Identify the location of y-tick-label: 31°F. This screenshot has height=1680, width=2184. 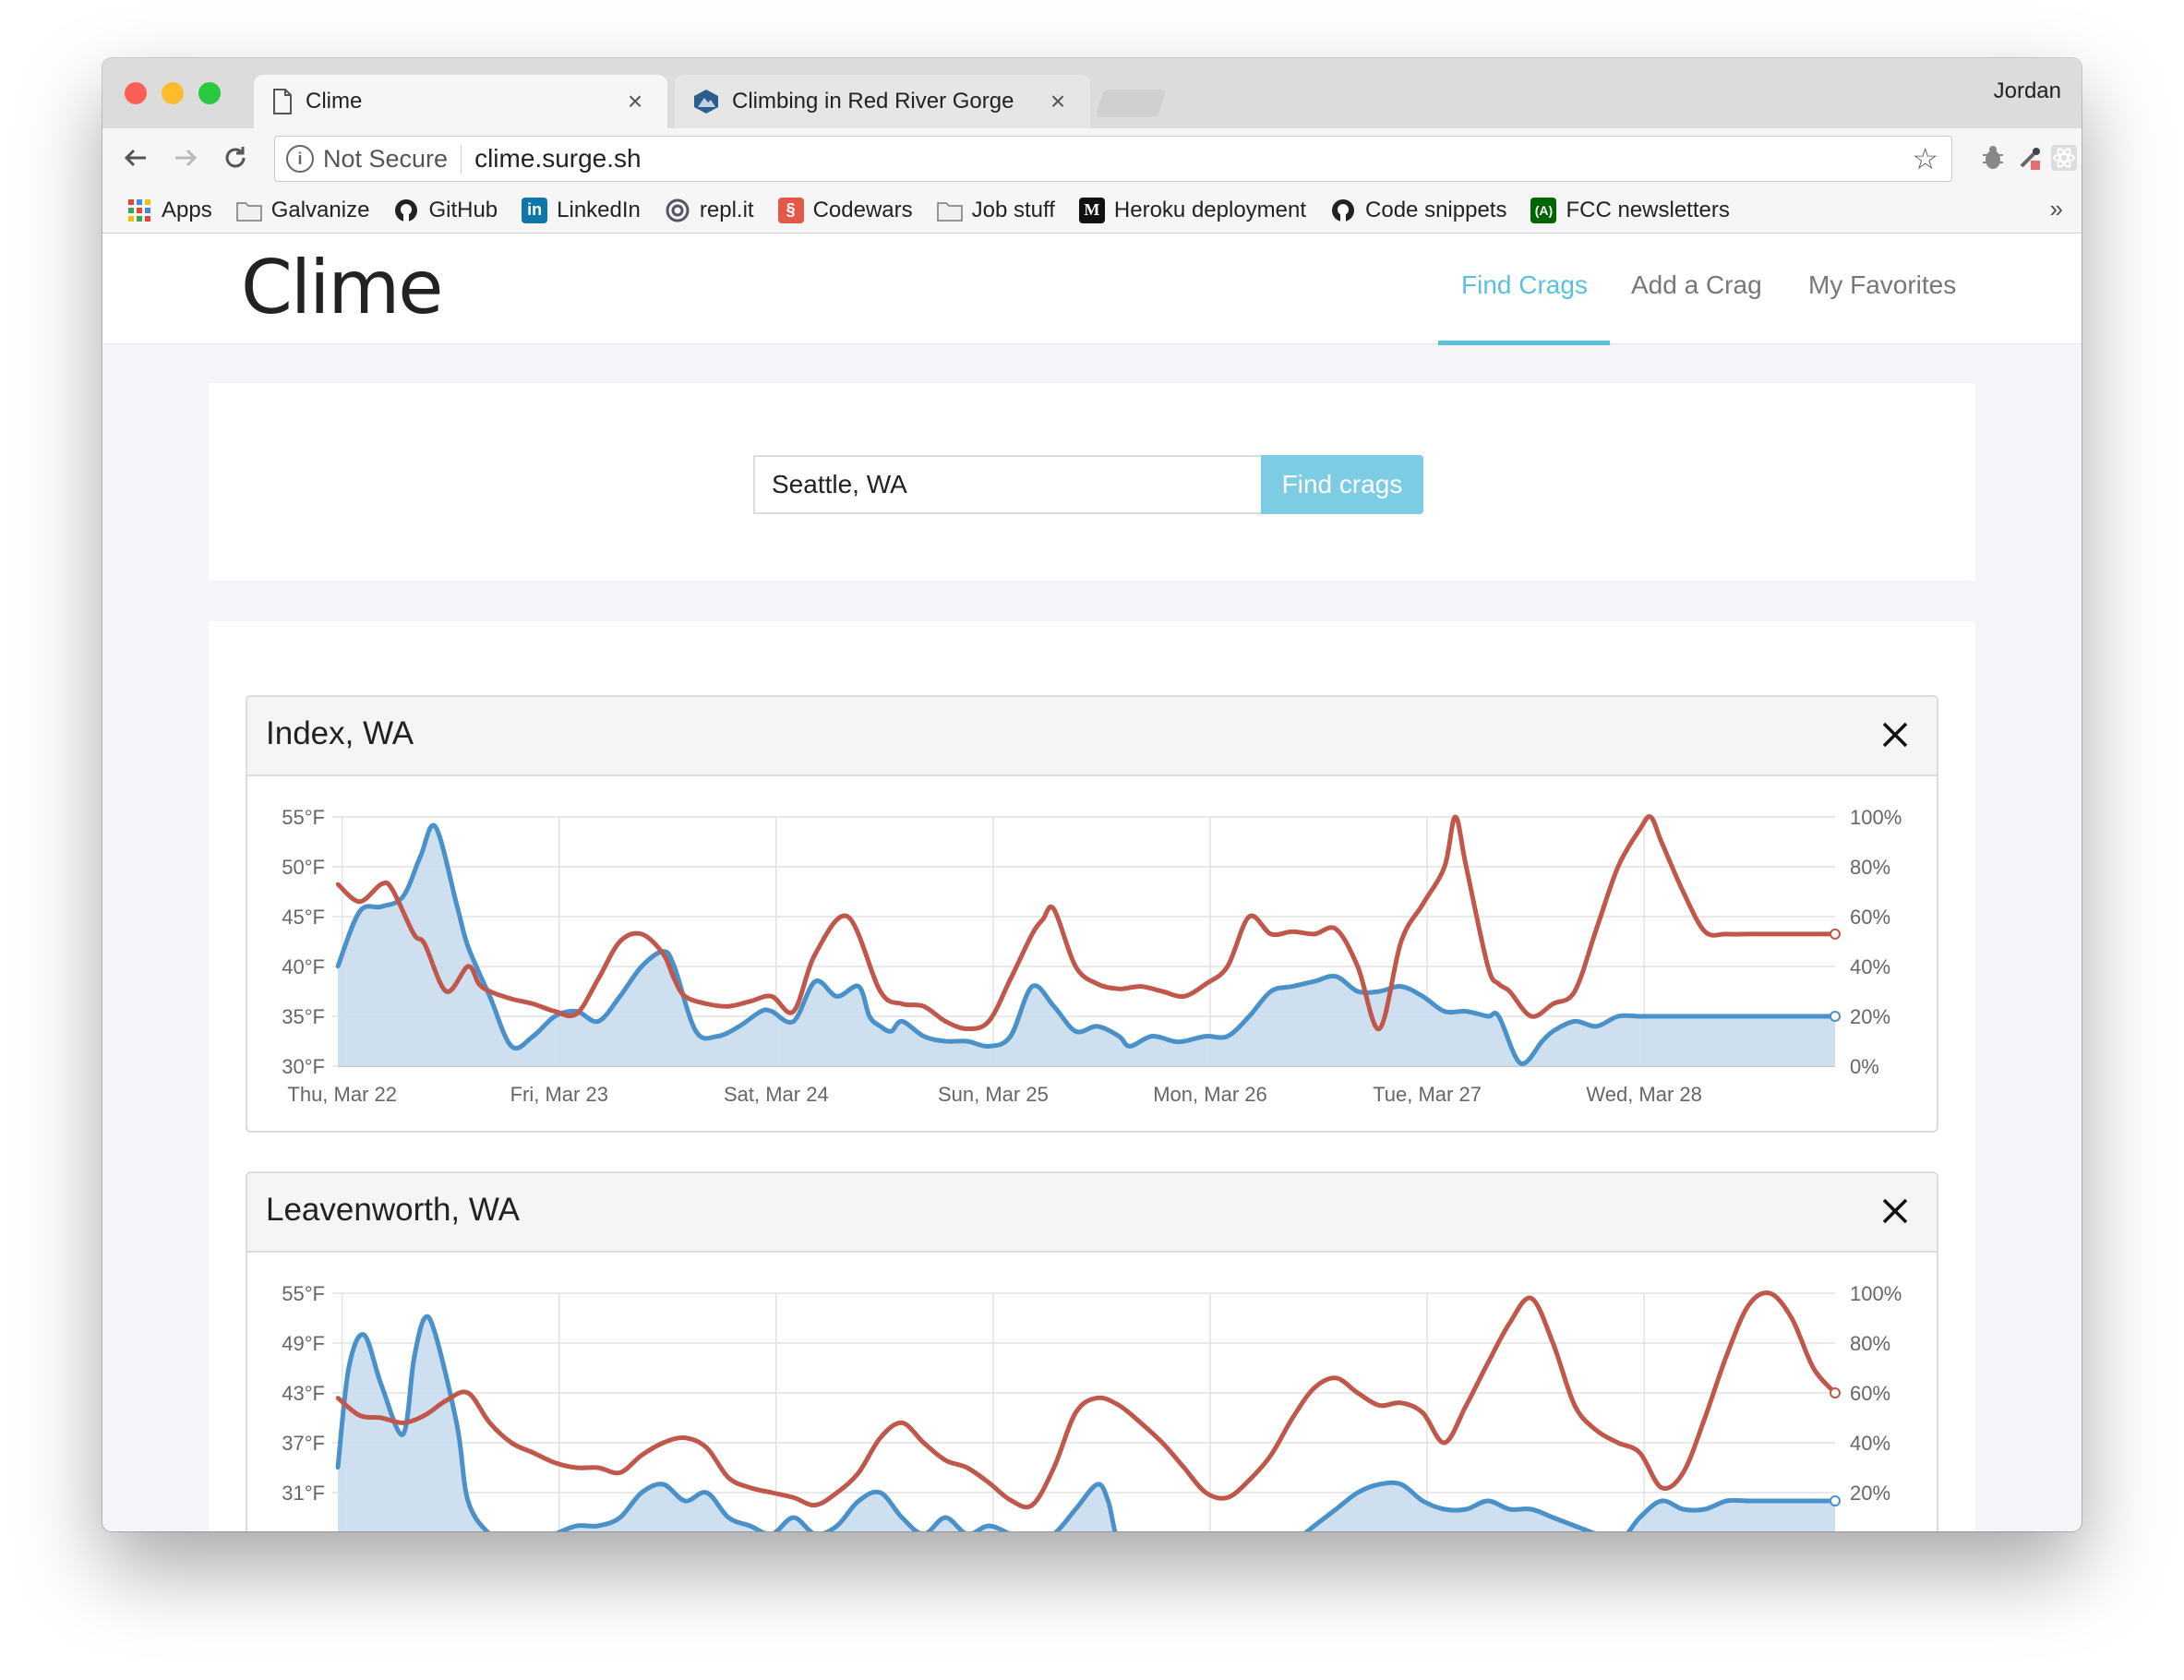
(303, 1493).